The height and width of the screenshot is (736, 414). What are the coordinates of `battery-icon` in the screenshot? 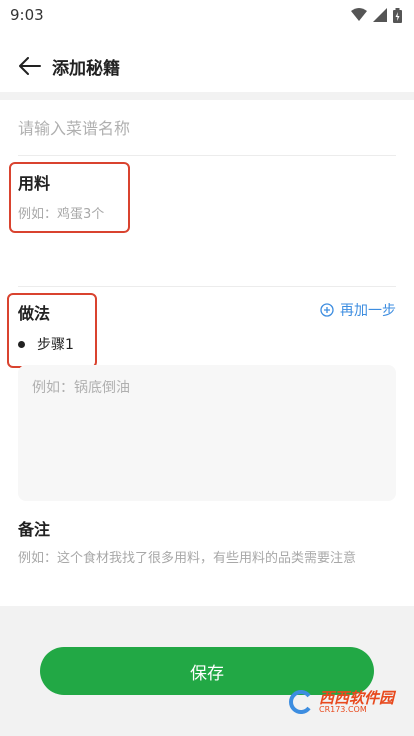 It's located at (397, 15).